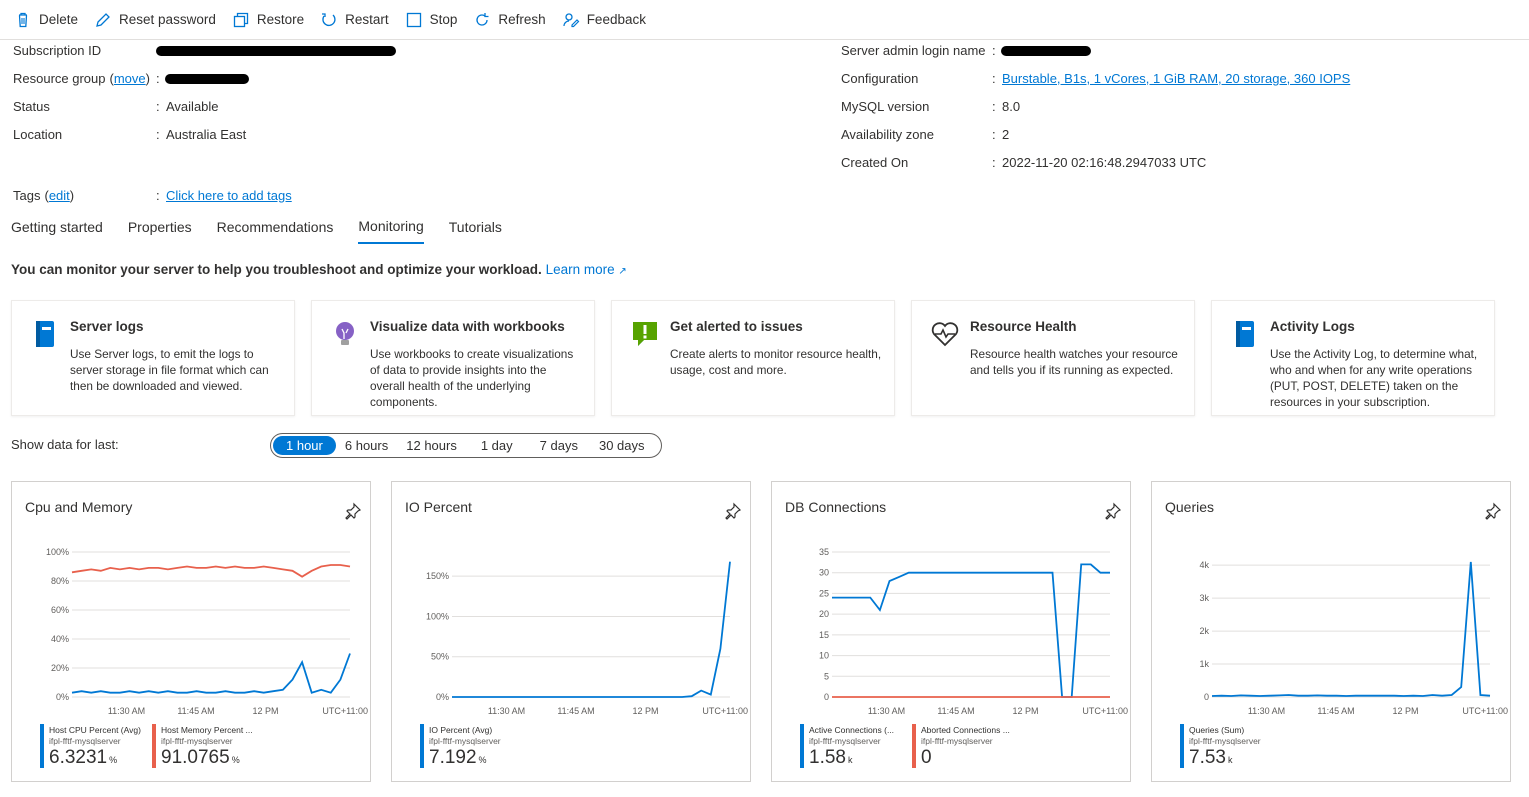 Image resolution: width=1529 pixels, height=797 pixels. Describe the element at coordinates (276, 50) in the screenshot. I see `subscription-id-value` at that location.